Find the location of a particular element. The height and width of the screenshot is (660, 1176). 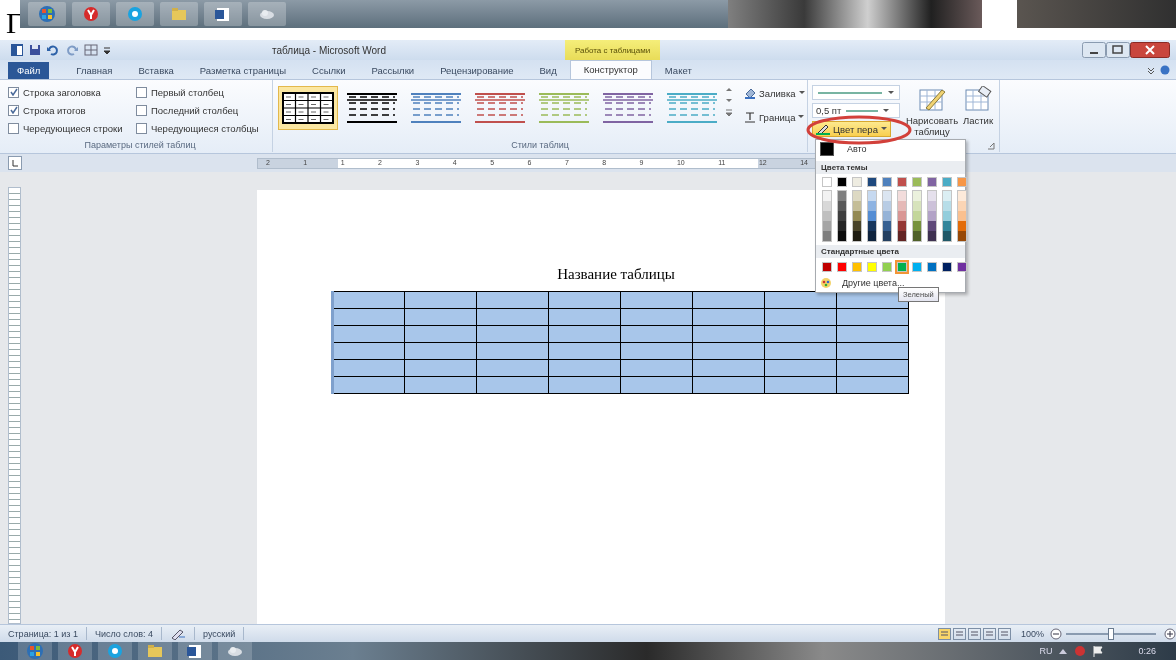

table-icon is located at coordinates (91, 50).